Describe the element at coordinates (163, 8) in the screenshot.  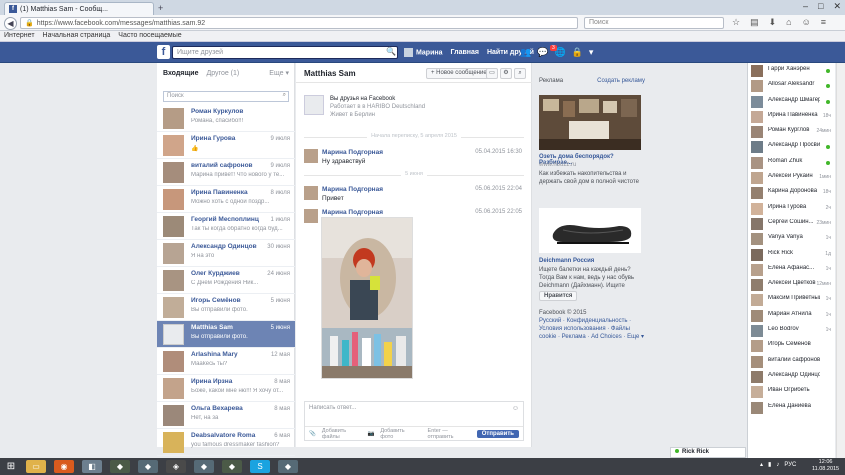
I see `new-tab-icon: +` at that location.